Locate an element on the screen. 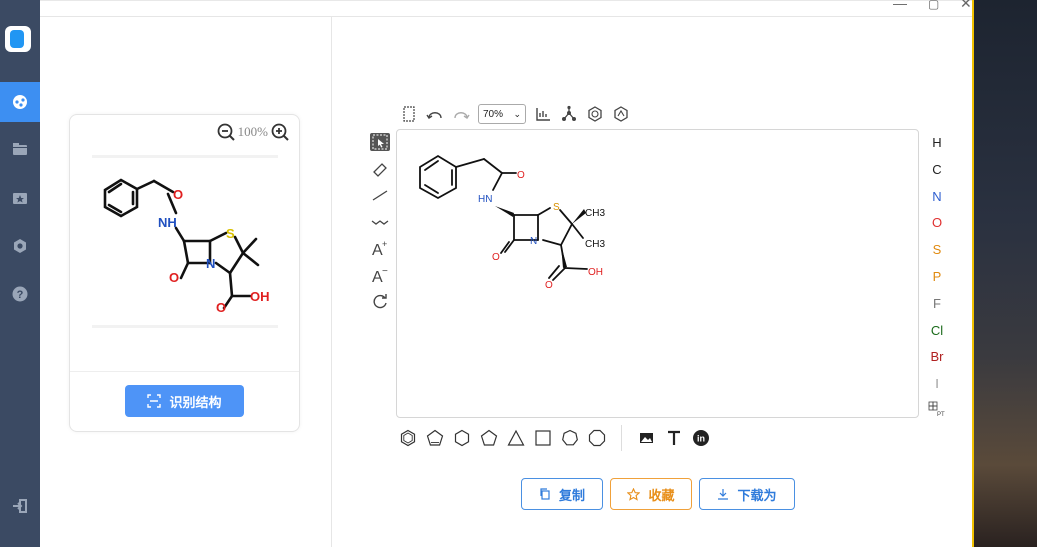  benzene-icon is located at coordinates (595, 114).